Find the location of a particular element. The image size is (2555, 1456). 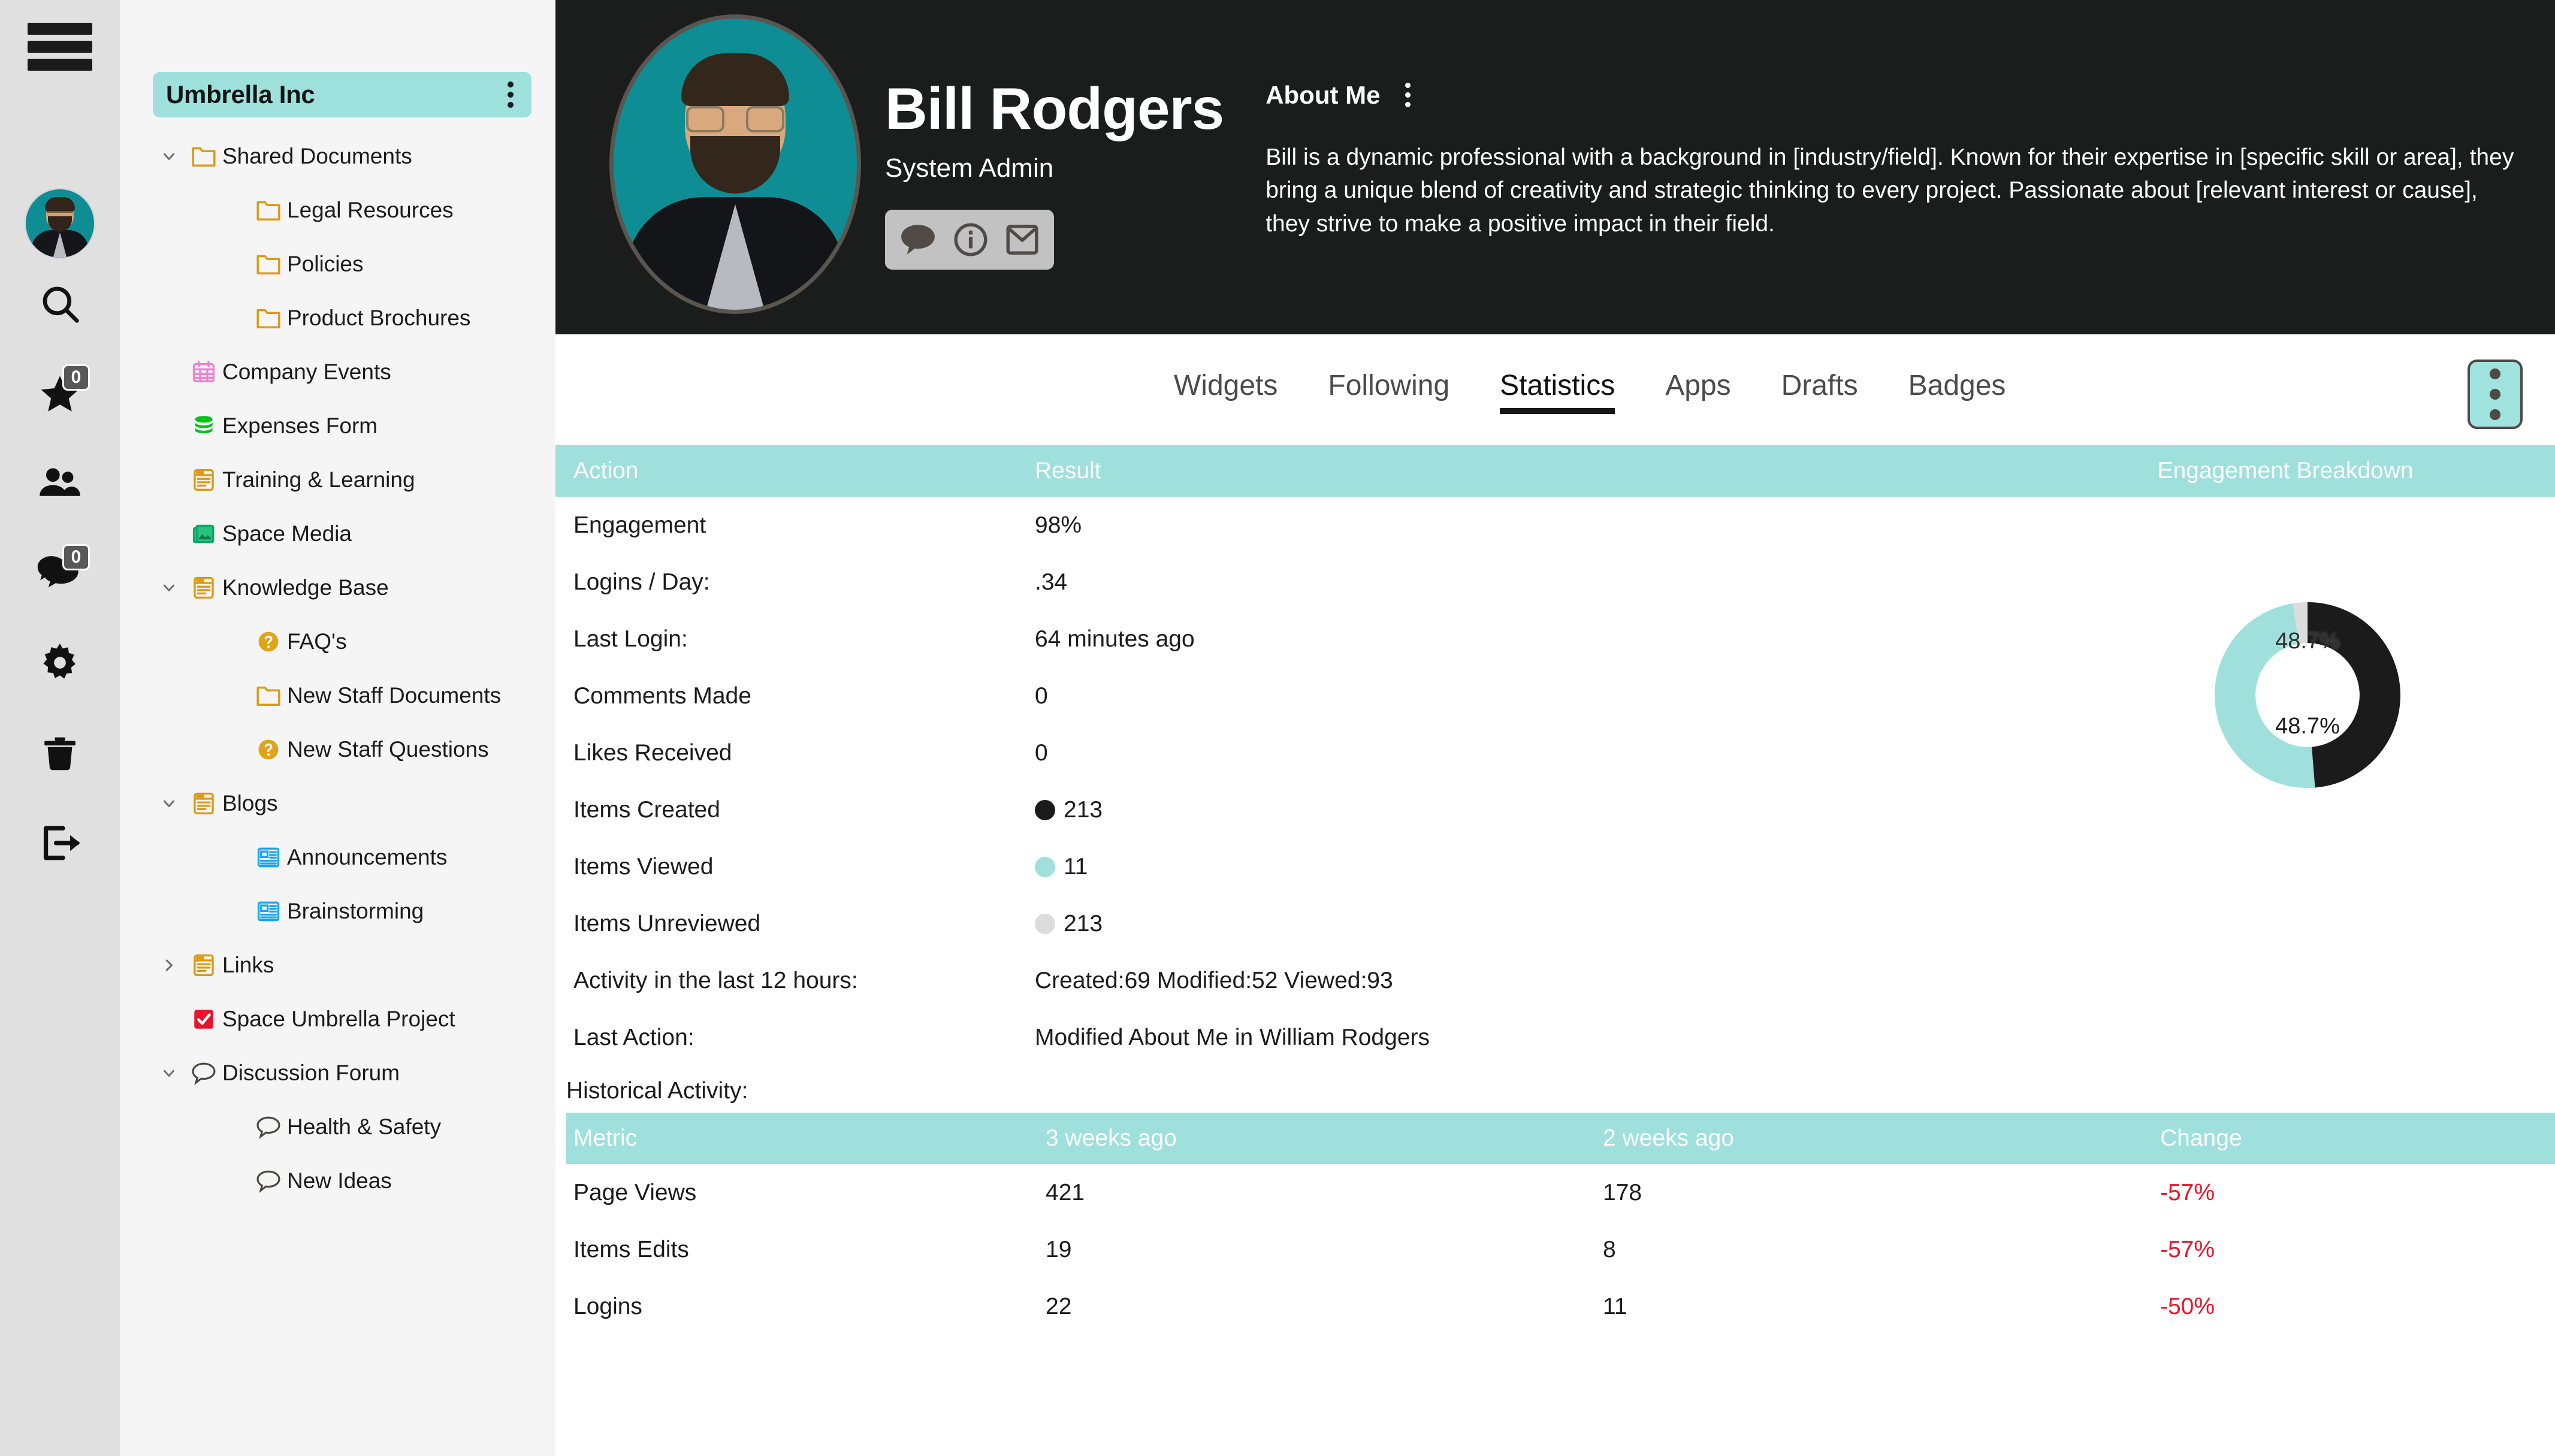

tree-item-expenses-form: Expenses Form is located at coordinates (337, 426).